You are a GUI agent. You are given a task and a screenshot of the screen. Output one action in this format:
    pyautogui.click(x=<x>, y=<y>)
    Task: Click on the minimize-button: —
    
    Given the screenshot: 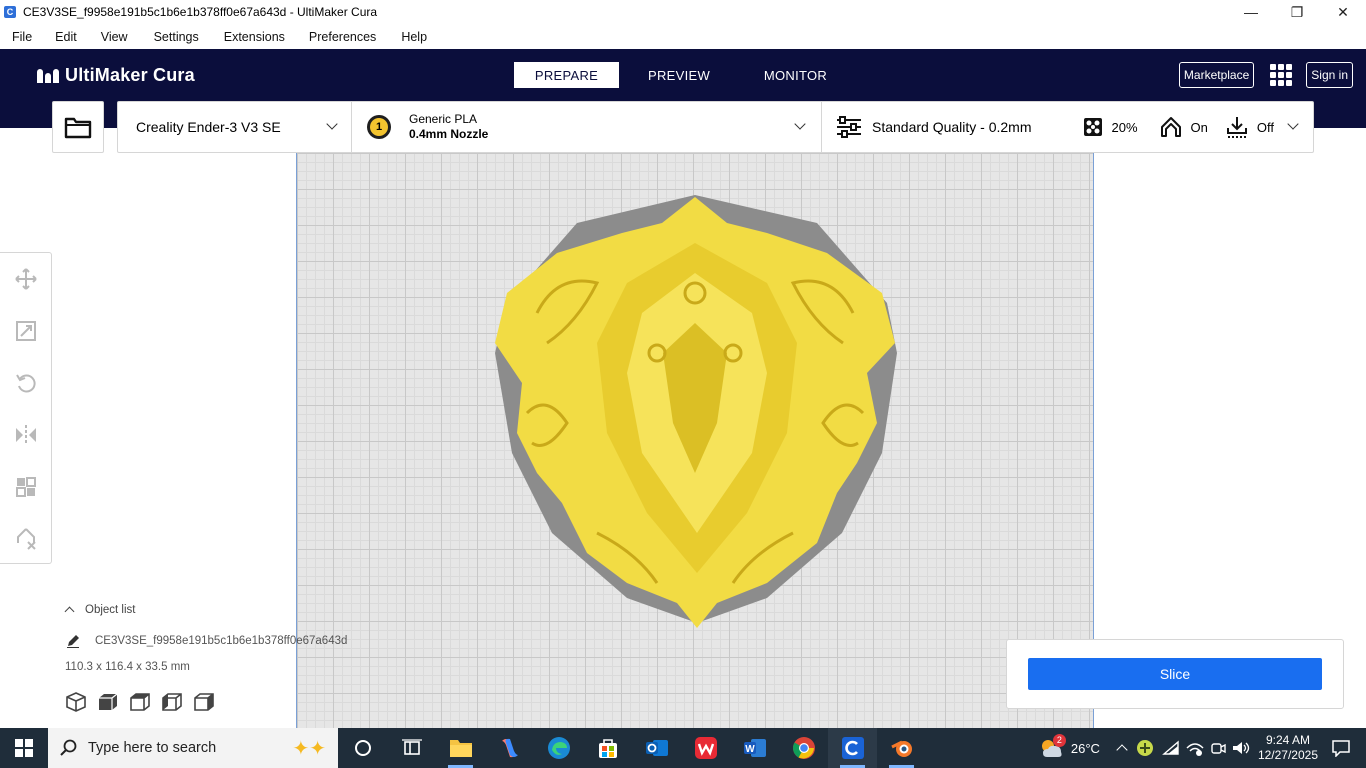 What is the action you would take?
    pyautogui.click(x=1251, y=12)
    